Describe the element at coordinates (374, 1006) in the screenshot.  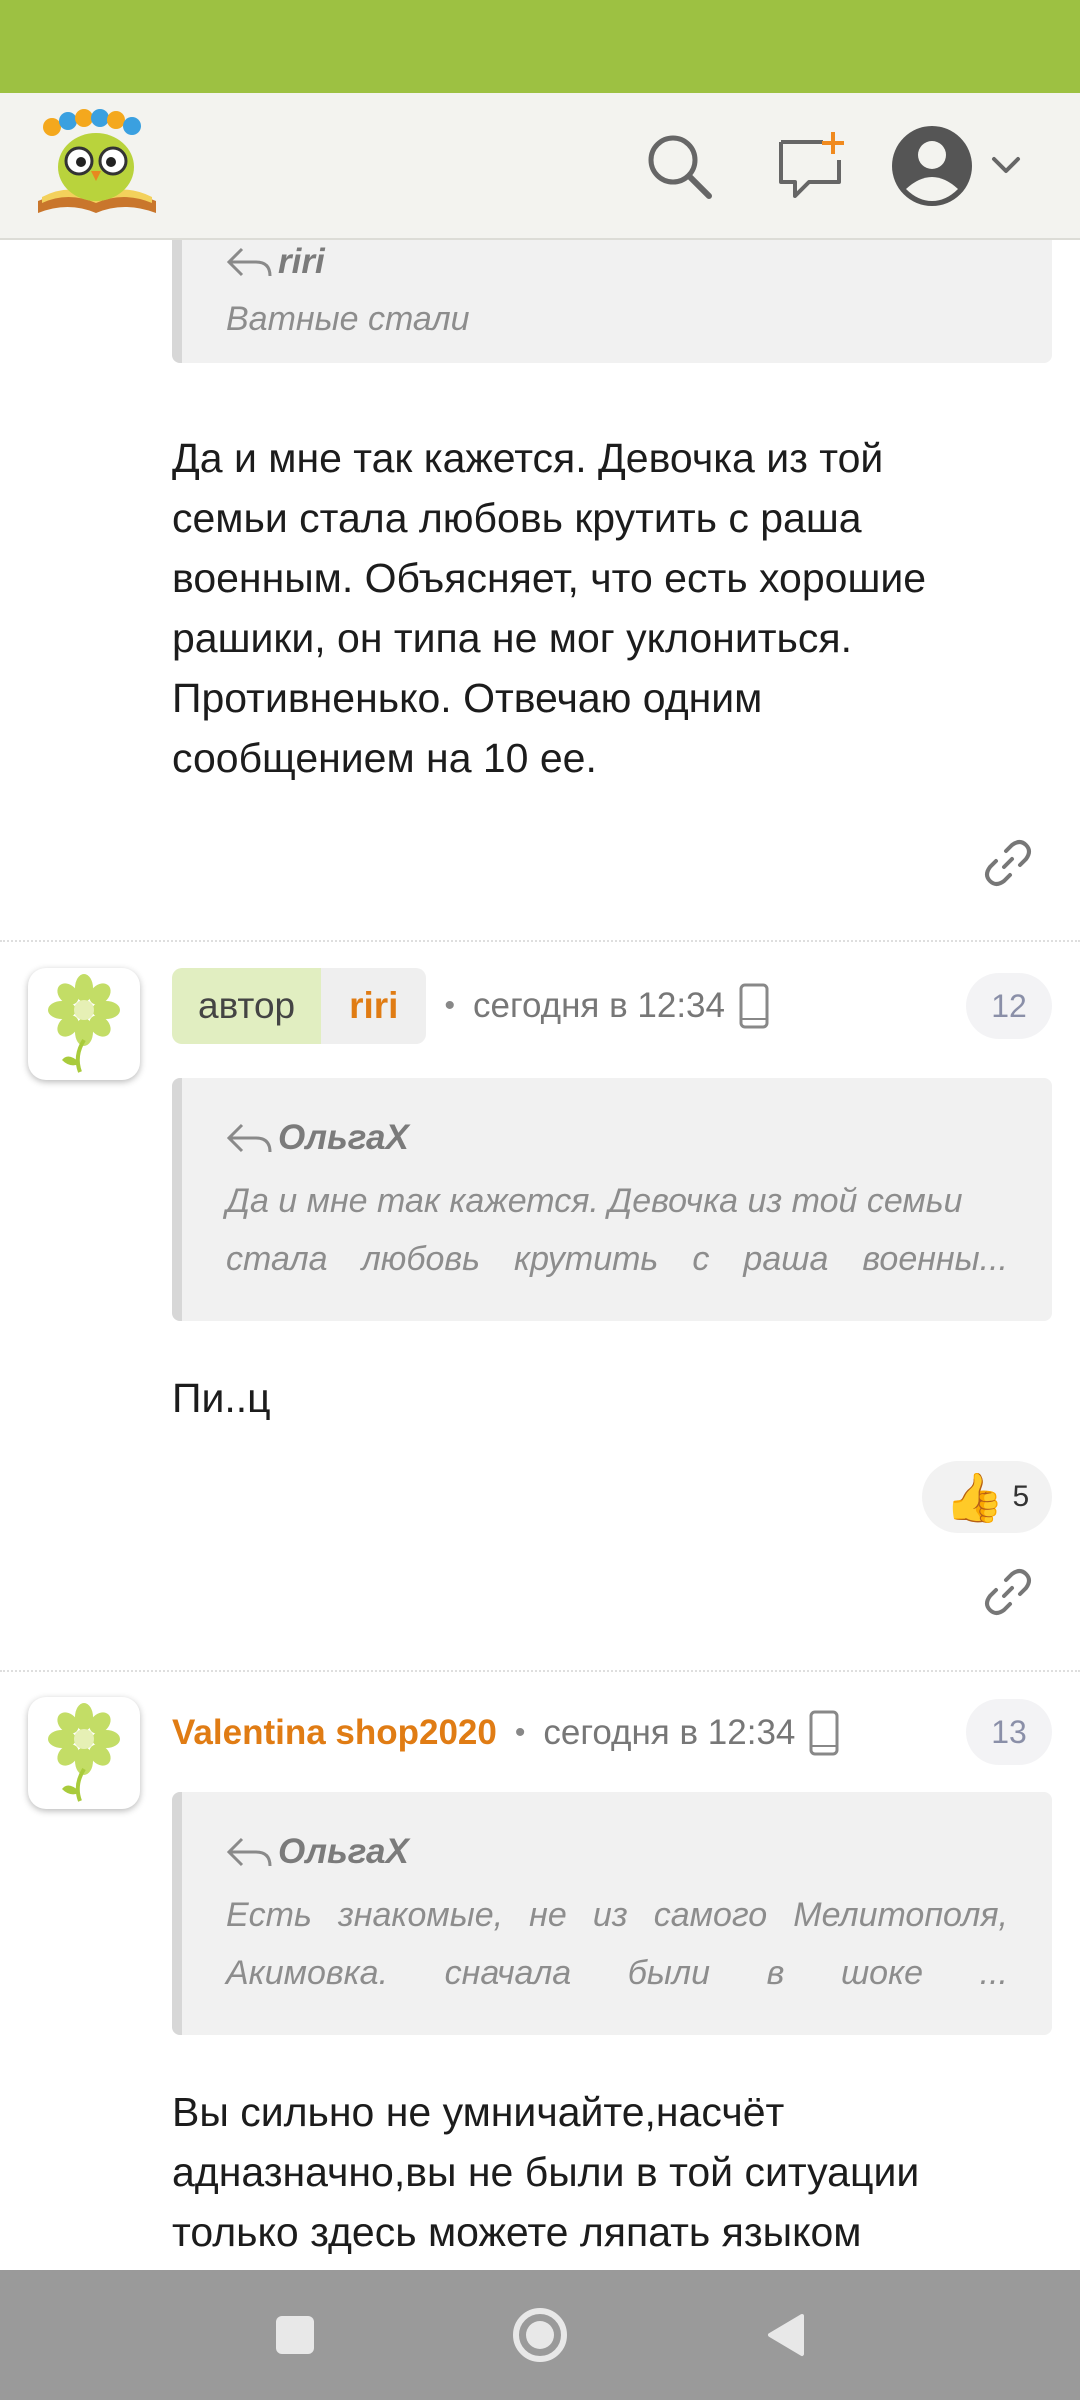
I see `username-link: riri` at that location.